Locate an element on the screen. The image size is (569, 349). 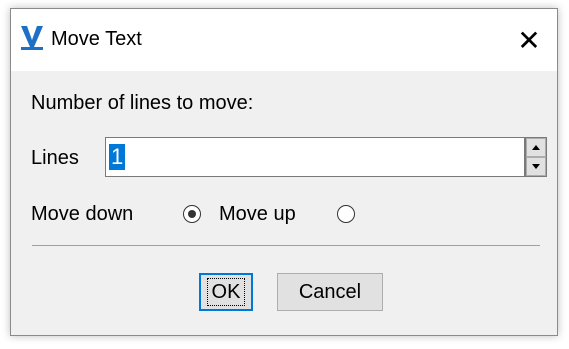
lines-label: Lines is located at coordinates (55, 158).